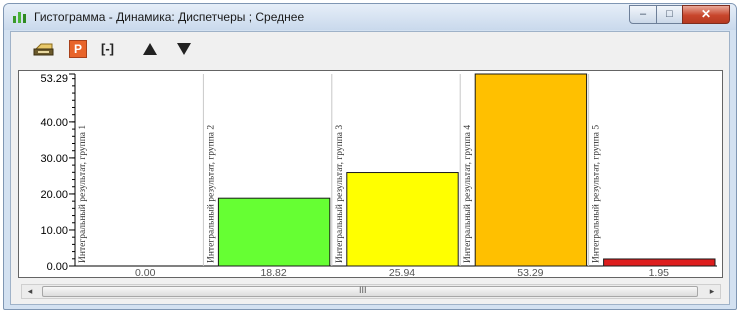 The width and height of the screenshot is (742, 315). Describe the element at coordinates (363, 290) in the screenshot. I see `scroll-grip: III` at that location.